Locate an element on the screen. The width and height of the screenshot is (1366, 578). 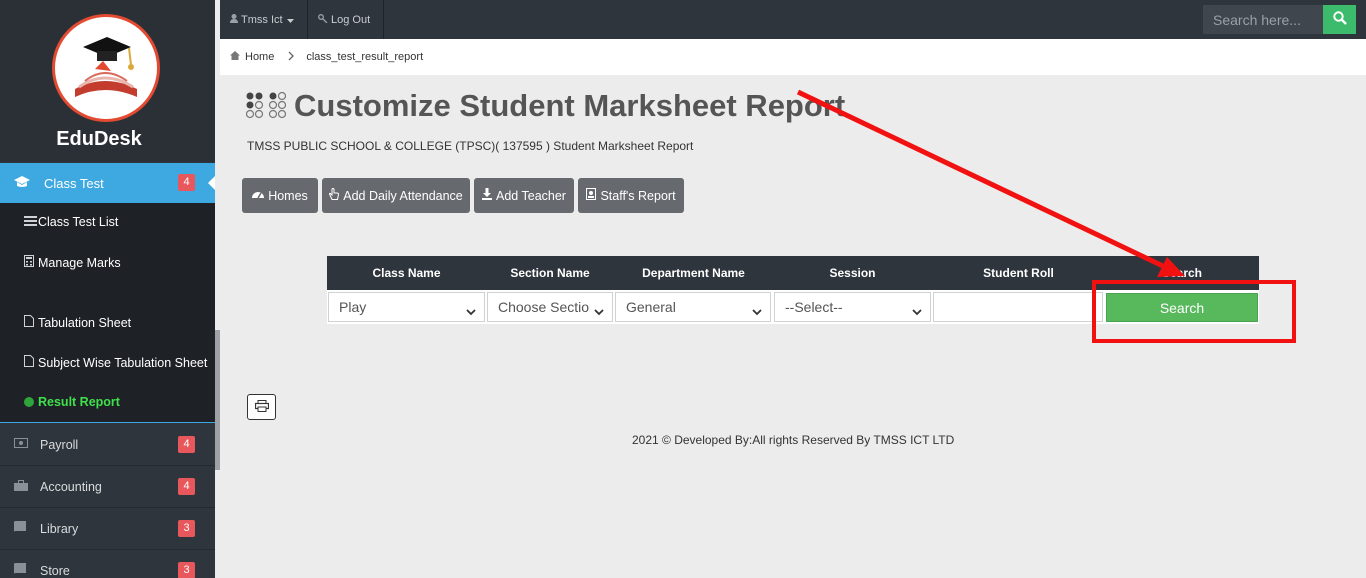
download-icon is located at coordinates (487, 195).